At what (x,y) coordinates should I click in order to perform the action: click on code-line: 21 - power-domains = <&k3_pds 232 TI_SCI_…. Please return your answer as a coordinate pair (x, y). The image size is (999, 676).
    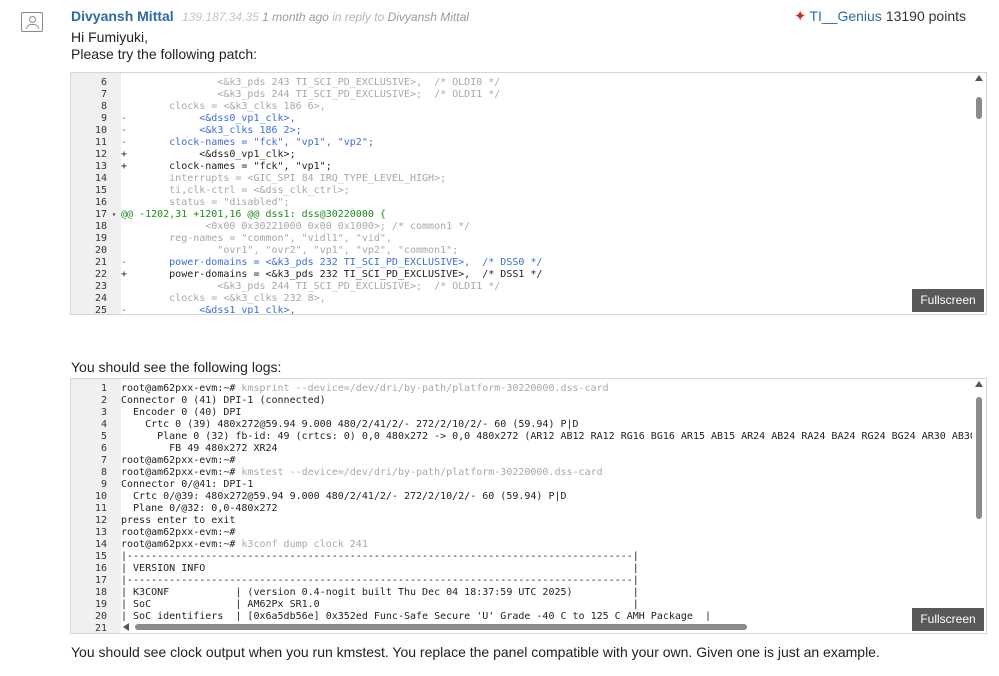
    Looking at the image, I should click on (521, 263).